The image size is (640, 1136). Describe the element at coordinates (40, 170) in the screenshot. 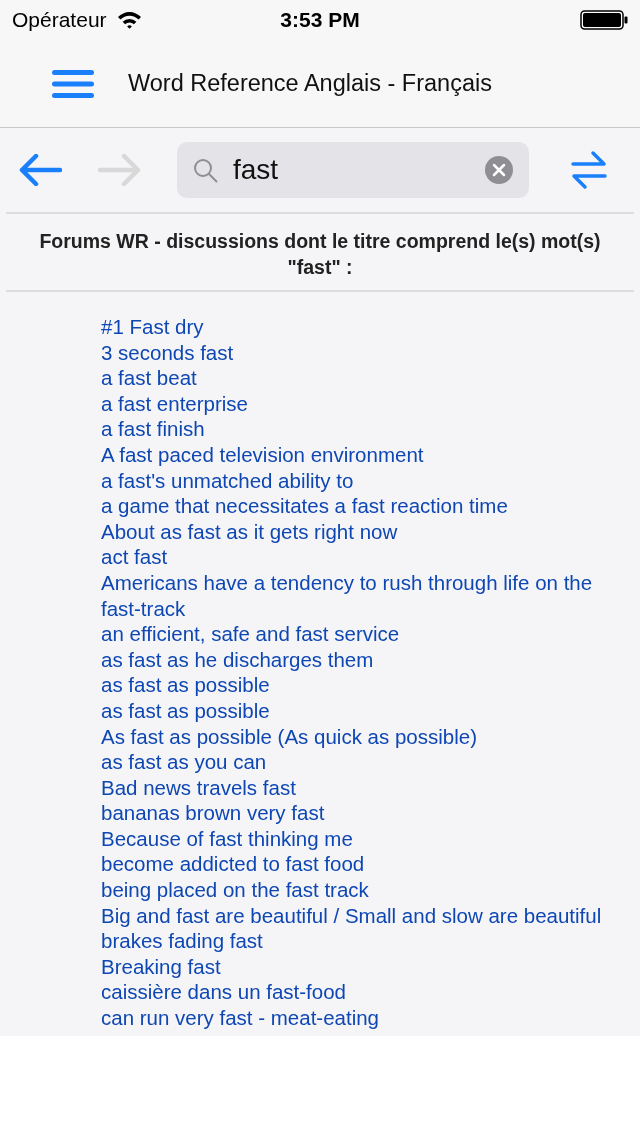

I see `back-button` at that location.